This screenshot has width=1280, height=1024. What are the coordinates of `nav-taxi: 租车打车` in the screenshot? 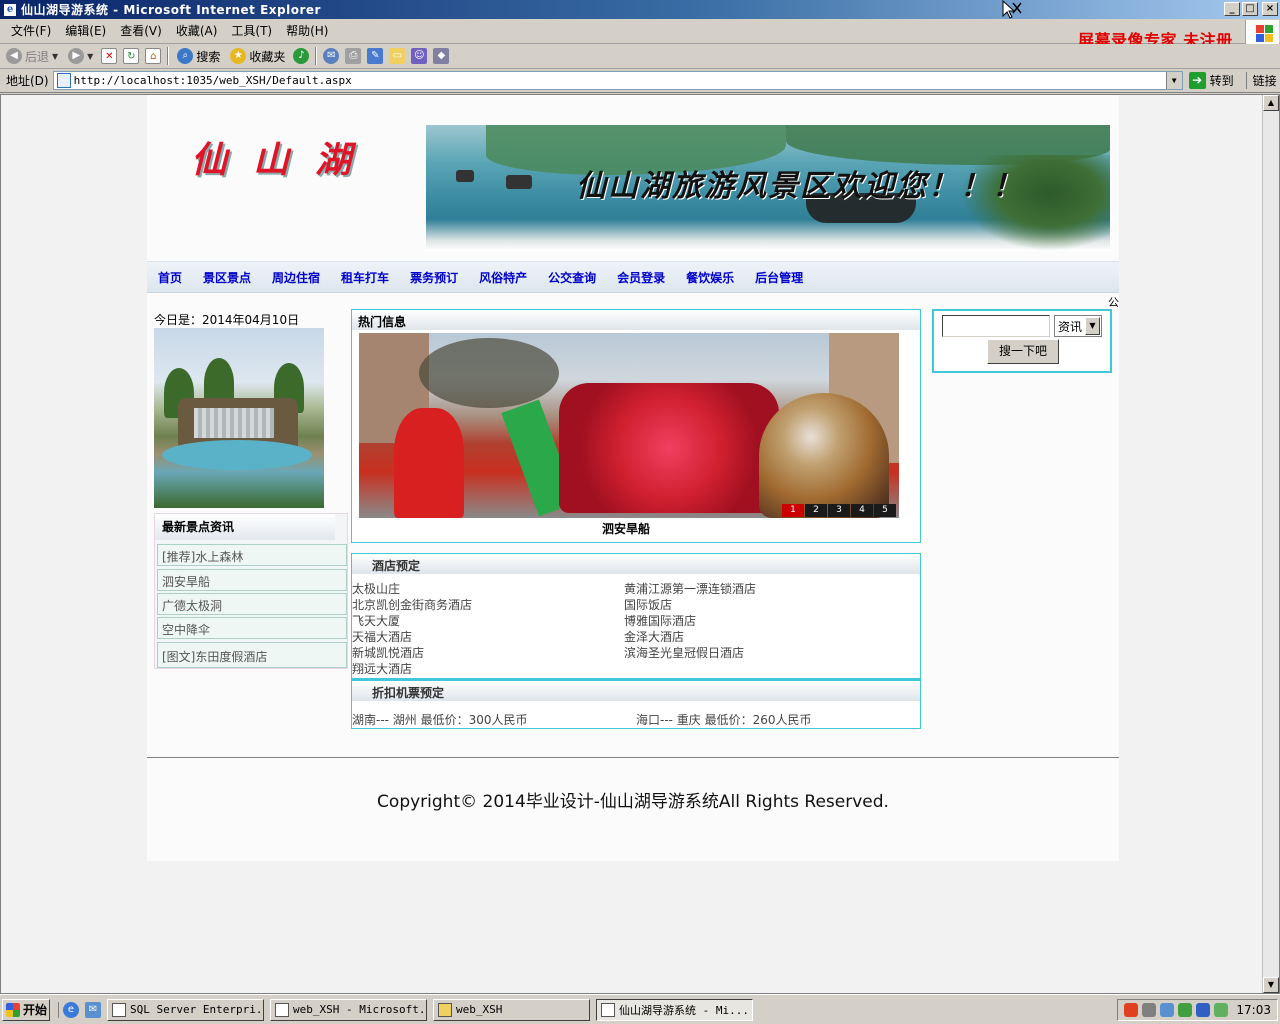 It's located at (365, 277).